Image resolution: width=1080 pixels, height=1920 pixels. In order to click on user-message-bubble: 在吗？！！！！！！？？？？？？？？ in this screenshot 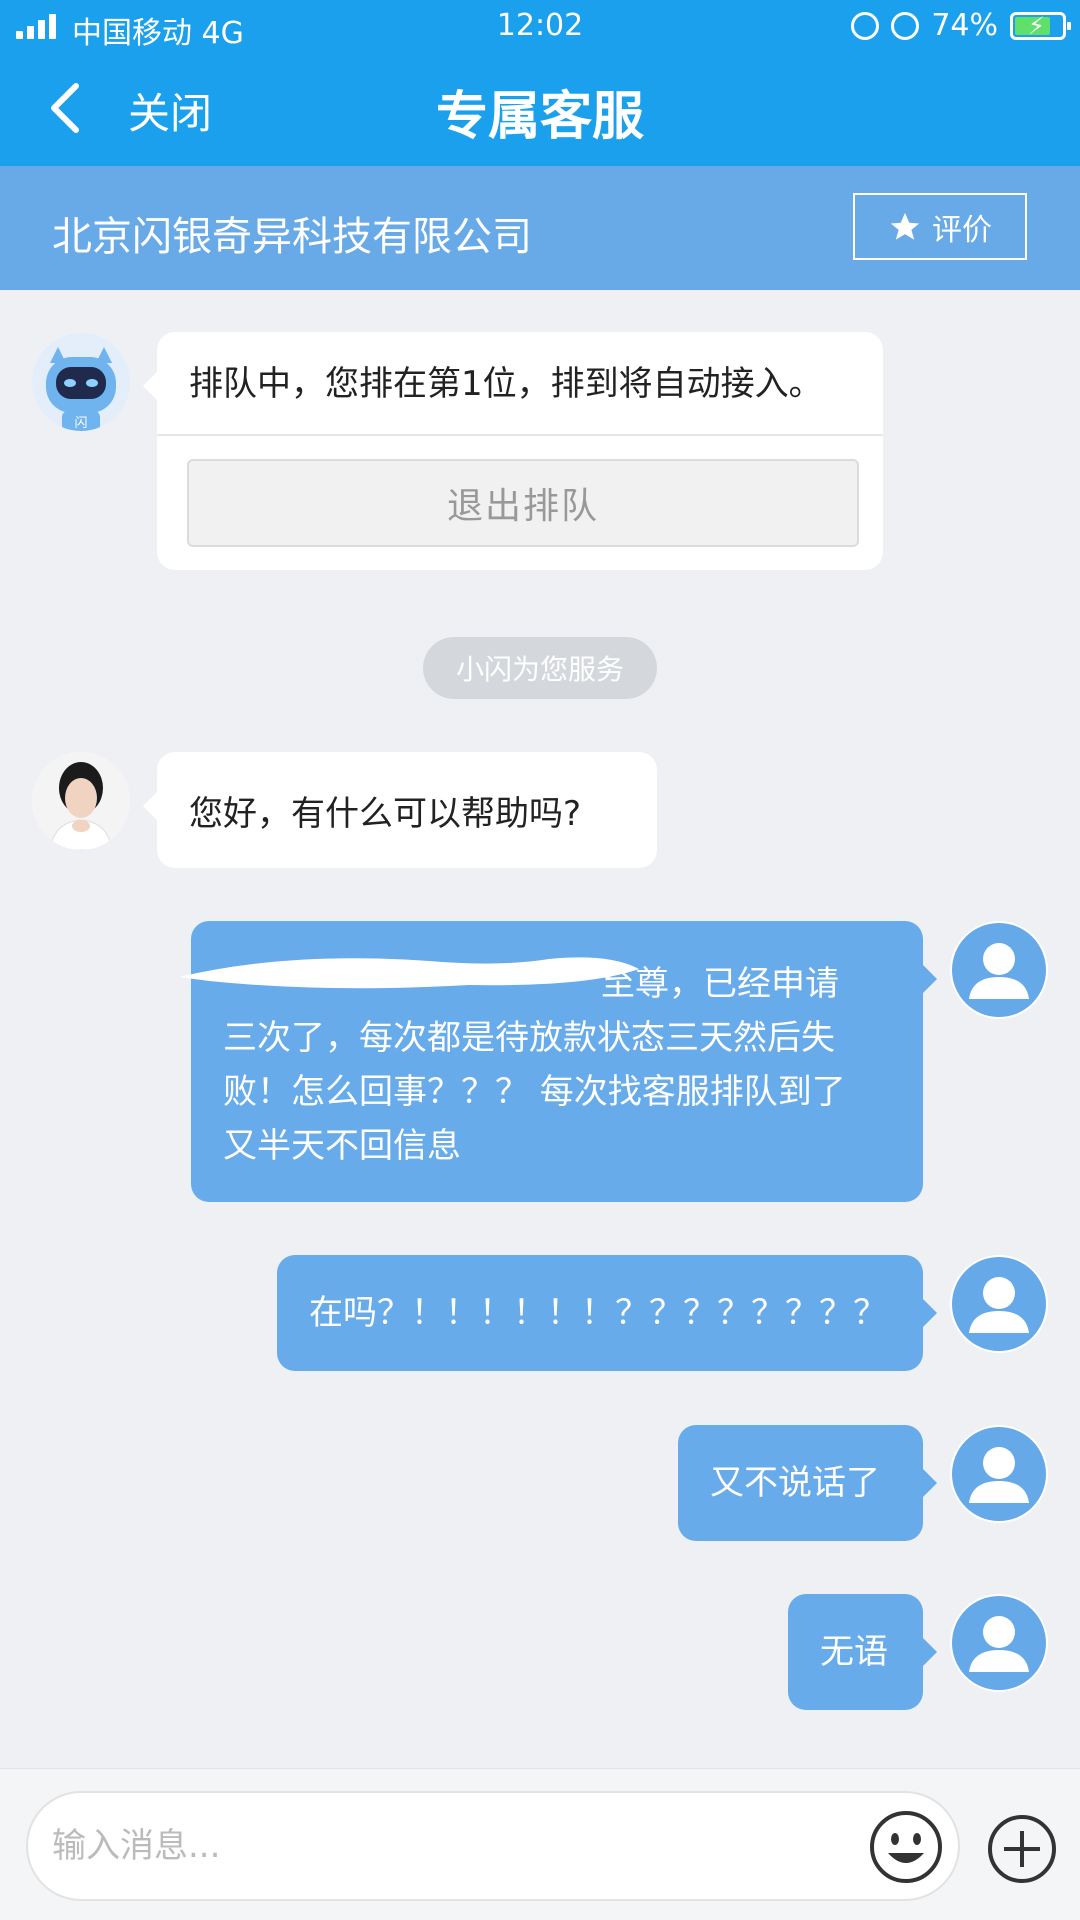, I will do `click(607, 1313)`.